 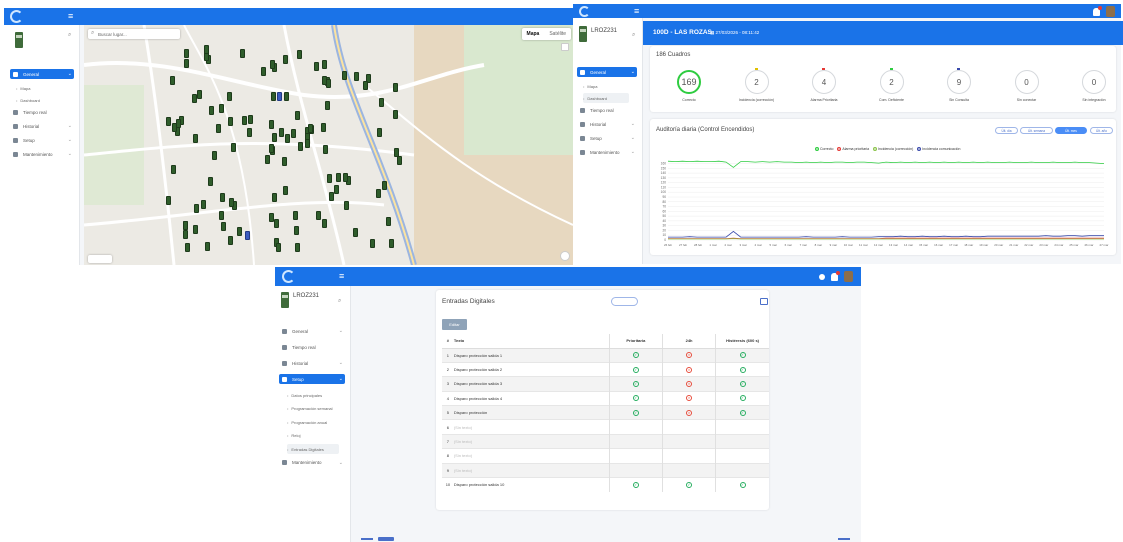 What do you see at coordinates (605, 427) in the screenshot?
I see `table-row: 6 (Sin texto)` at bounding box center [605, 427].